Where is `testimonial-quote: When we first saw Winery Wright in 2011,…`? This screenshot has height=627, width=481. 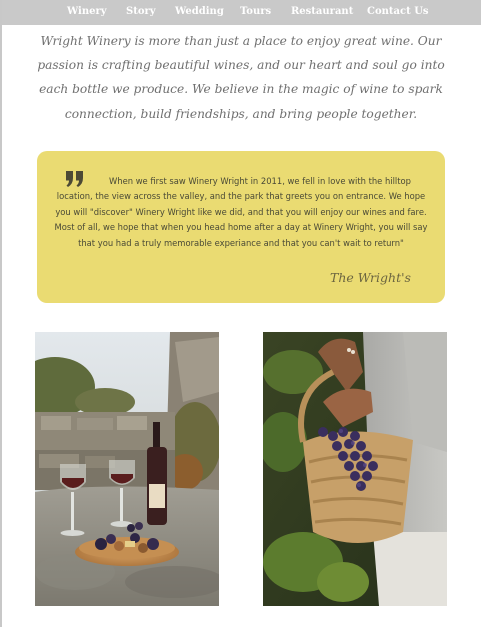
testimonial-quote: When we first saw Winery Wright in 2011,… is located at coordinates (241, 212).